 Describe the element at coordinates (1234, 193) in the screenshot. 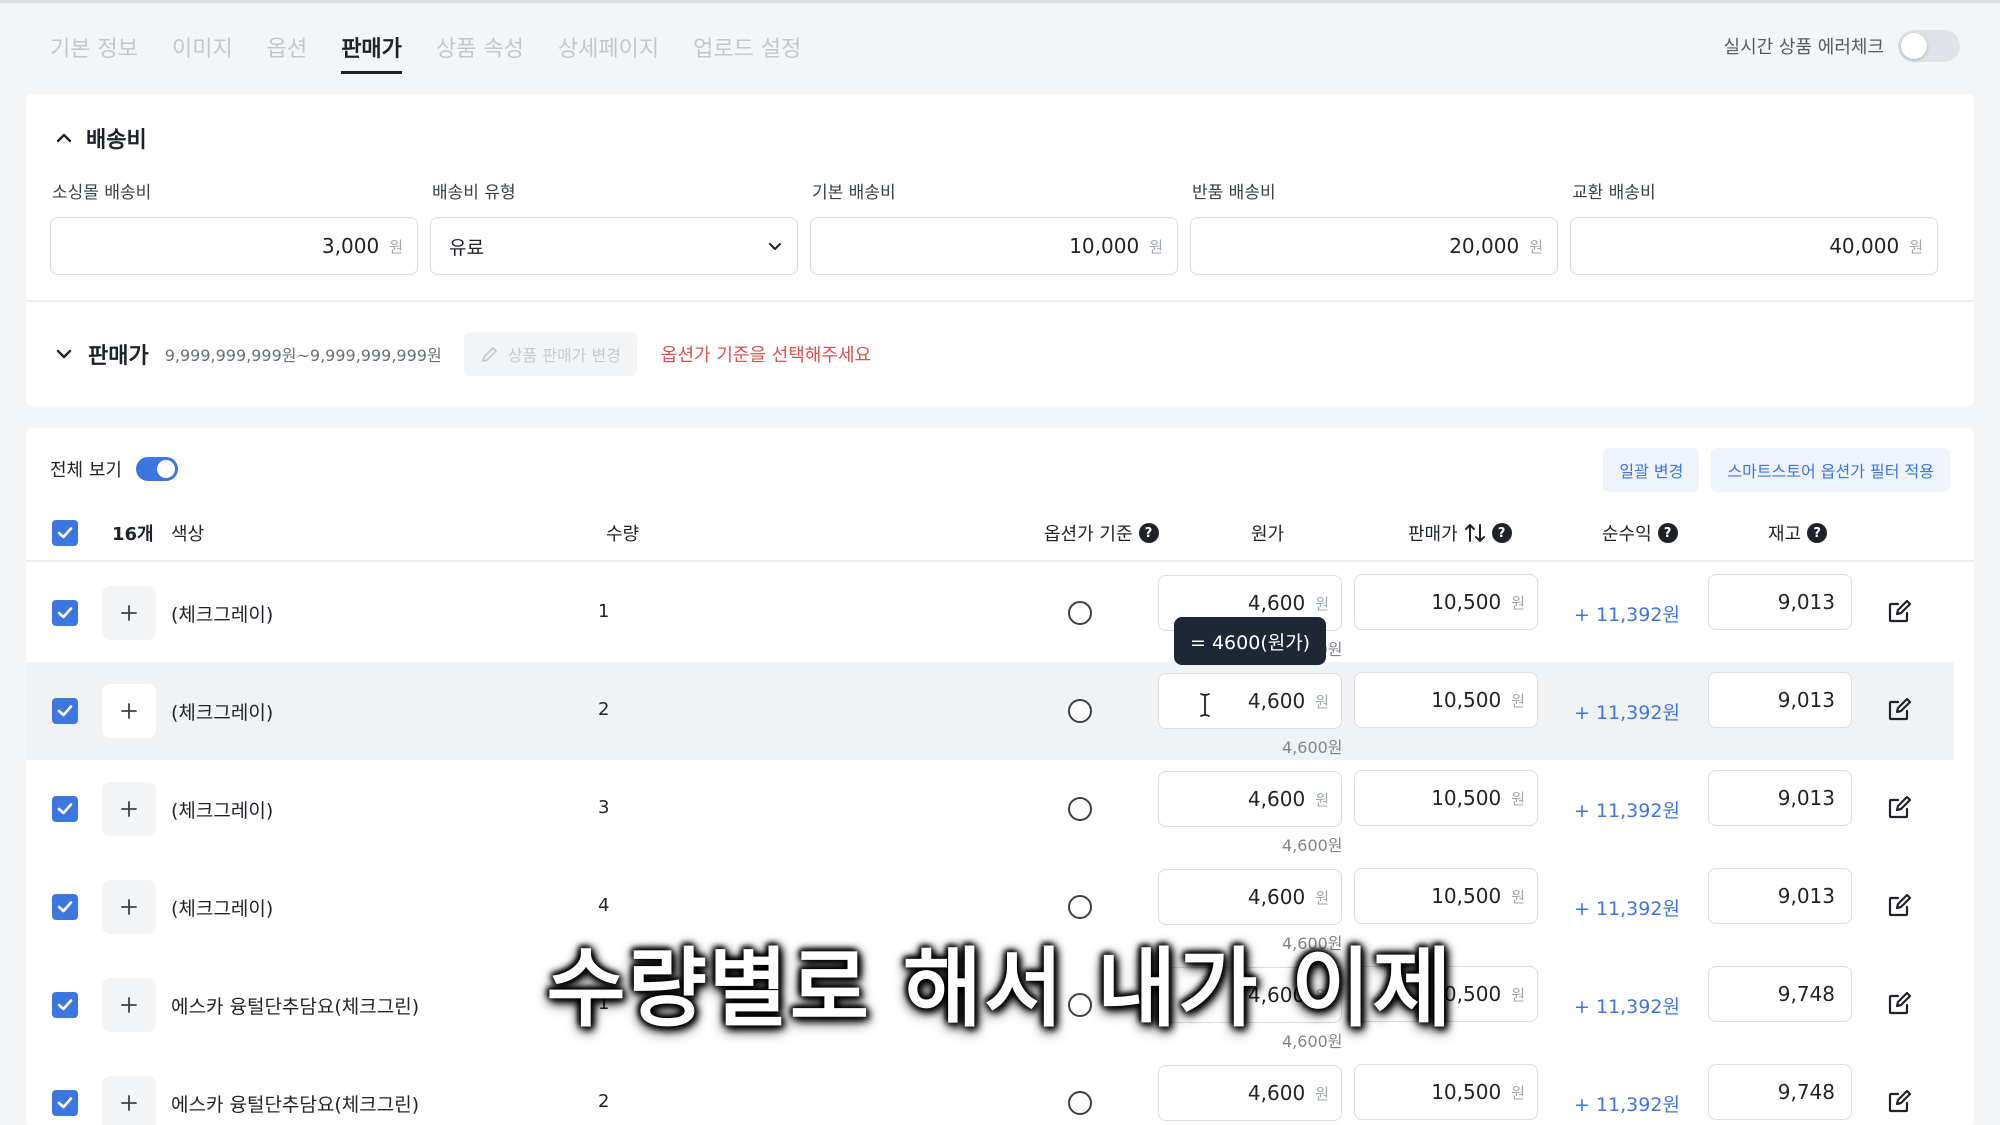

I see `field-label: 반품 배송비` at that location.